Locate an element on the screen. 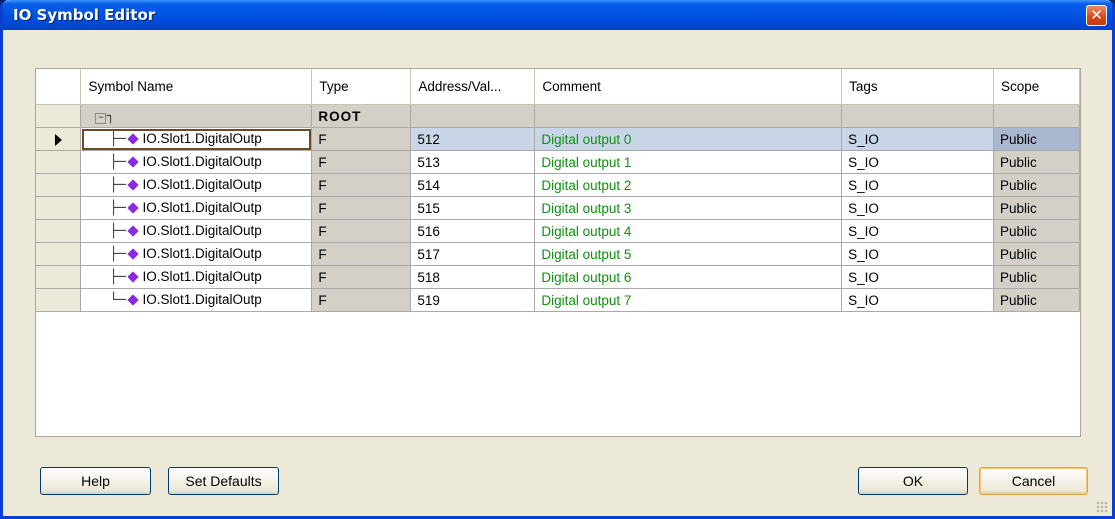  tree-collapse-icon: − is located at coordinates (101, 118).